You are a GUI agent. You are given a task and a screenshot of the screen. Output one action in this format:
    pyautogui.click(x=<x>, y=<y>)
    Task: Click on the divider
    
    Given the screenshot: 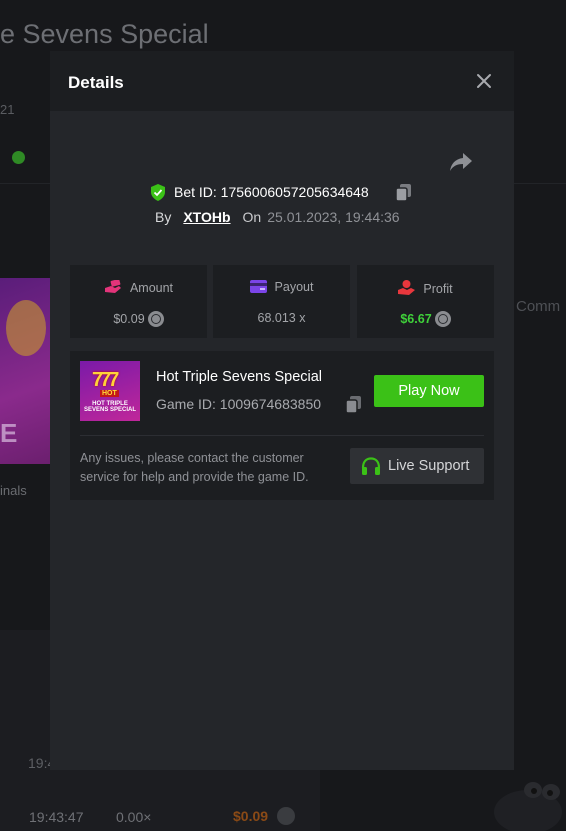 What is the action you would take?
    pyautogui.click(x=282, y=435)
    